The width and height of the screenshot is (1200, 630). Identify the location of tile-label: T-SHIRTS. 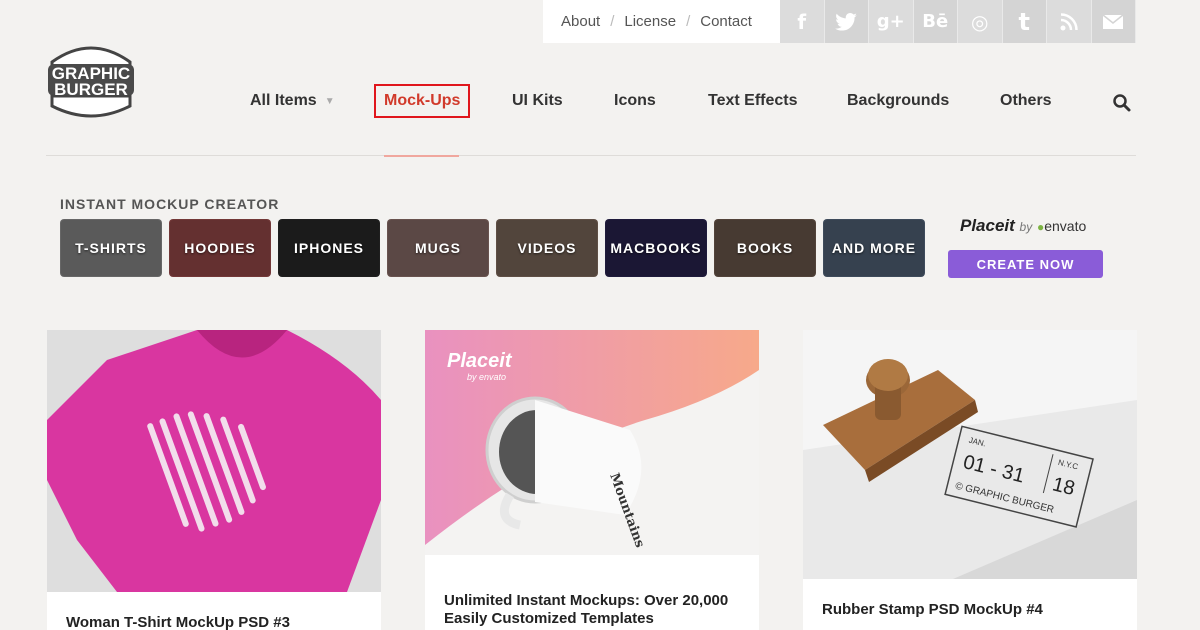
(111, 248).